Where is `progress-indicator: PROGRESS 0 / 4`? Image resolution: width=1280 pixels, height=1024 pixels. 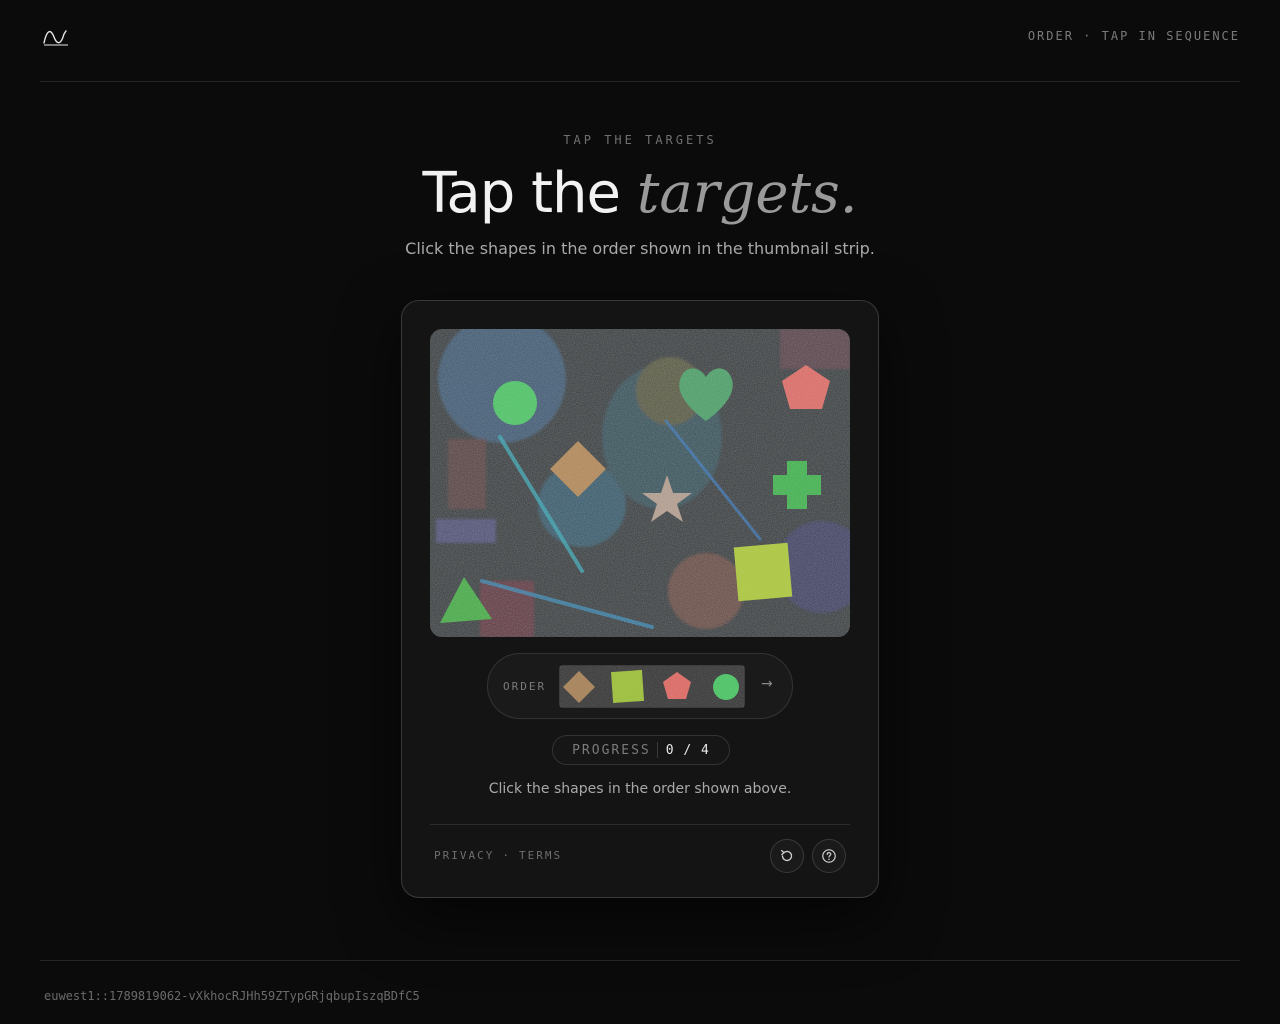 progress-indicator: PROGRESS 0 / 4 is located at coordinates (641, 750).